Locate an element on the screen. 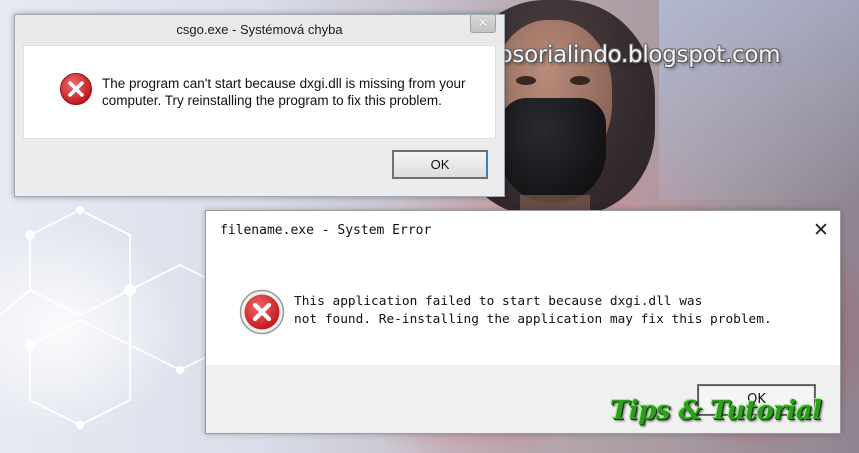 Image resolution: width=859 pixels, height=453 pixels. dialog-title: csgo.exe - Systémová chyba is located at coordinates (259, 29).